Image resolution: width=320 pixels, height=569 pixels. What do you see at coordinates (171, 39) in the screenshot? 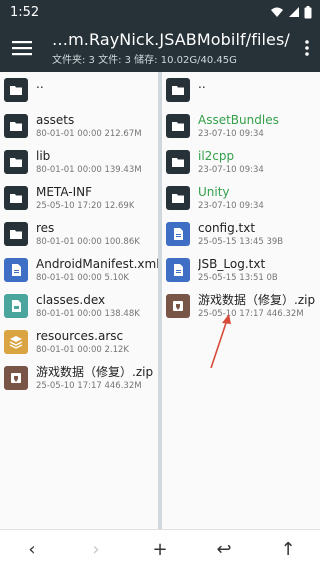
I see `current-path: …m.RayNick.JSABMobilf/files/` at bounding box center [171, 39].